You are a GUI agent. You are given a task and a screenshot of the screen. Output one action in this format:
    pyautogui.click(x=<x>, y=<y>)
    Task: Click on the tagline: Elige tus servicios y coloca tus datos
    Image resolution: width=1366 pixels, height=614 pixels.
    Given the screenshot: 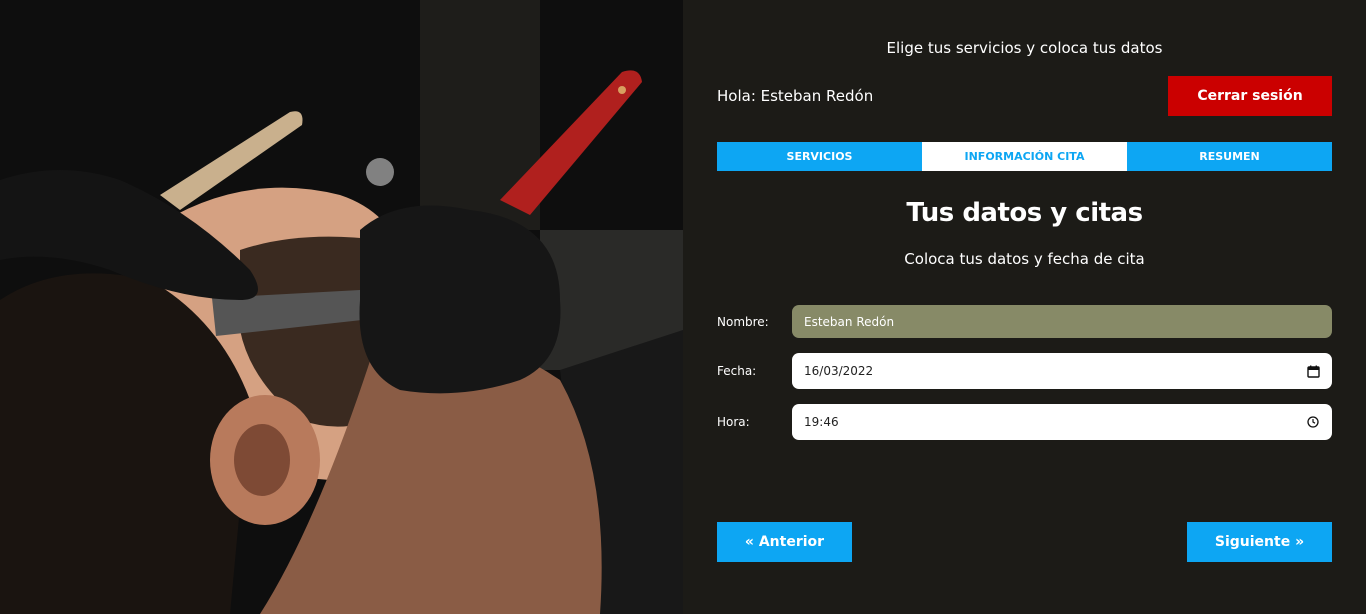 What is the action you would take?
    pyautogui.click(x=1024, y=48)
    